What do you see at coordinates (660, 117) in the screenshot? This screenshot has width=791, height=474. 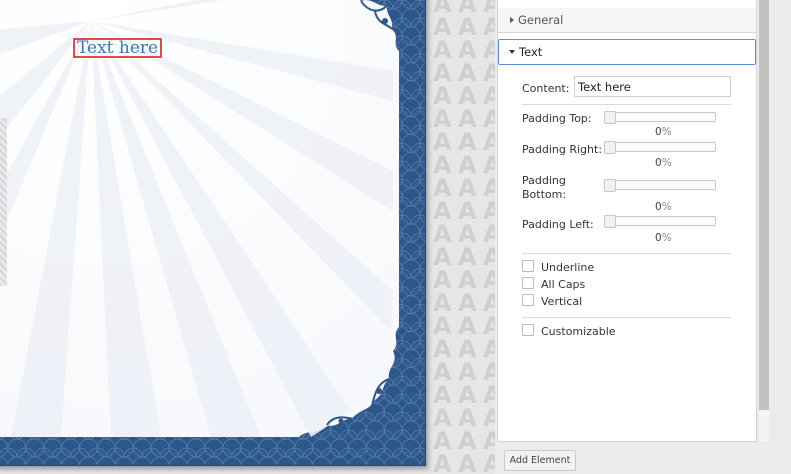 I see `padding-top-slider` at bounding box center [660, 117].